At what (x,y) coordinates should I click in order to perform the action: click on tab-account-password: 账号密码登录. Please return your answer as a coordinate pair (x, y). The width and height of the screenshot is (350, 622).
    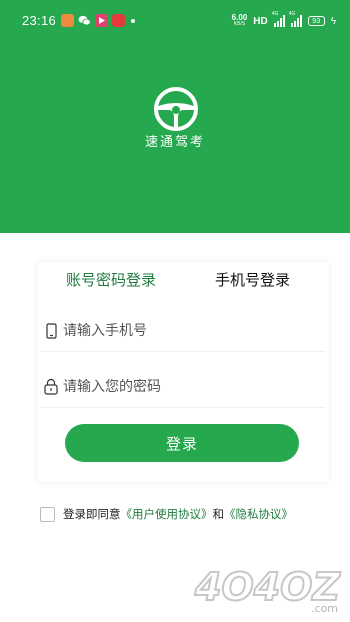
    Looking at the image, I should click on (111, 279).